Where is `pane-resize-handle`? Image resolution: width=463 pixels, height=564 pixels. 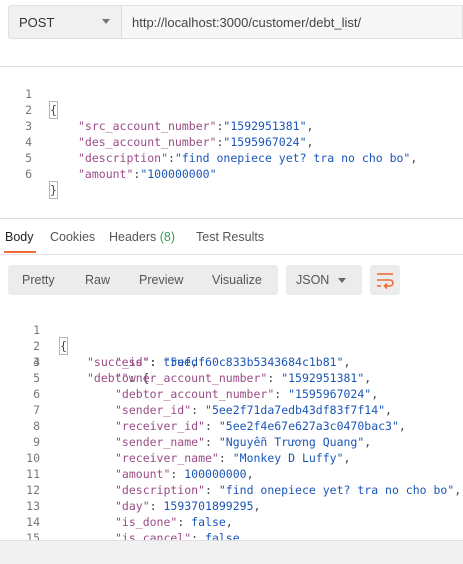 pane-resize-handle is located at coordinates (231, 218).